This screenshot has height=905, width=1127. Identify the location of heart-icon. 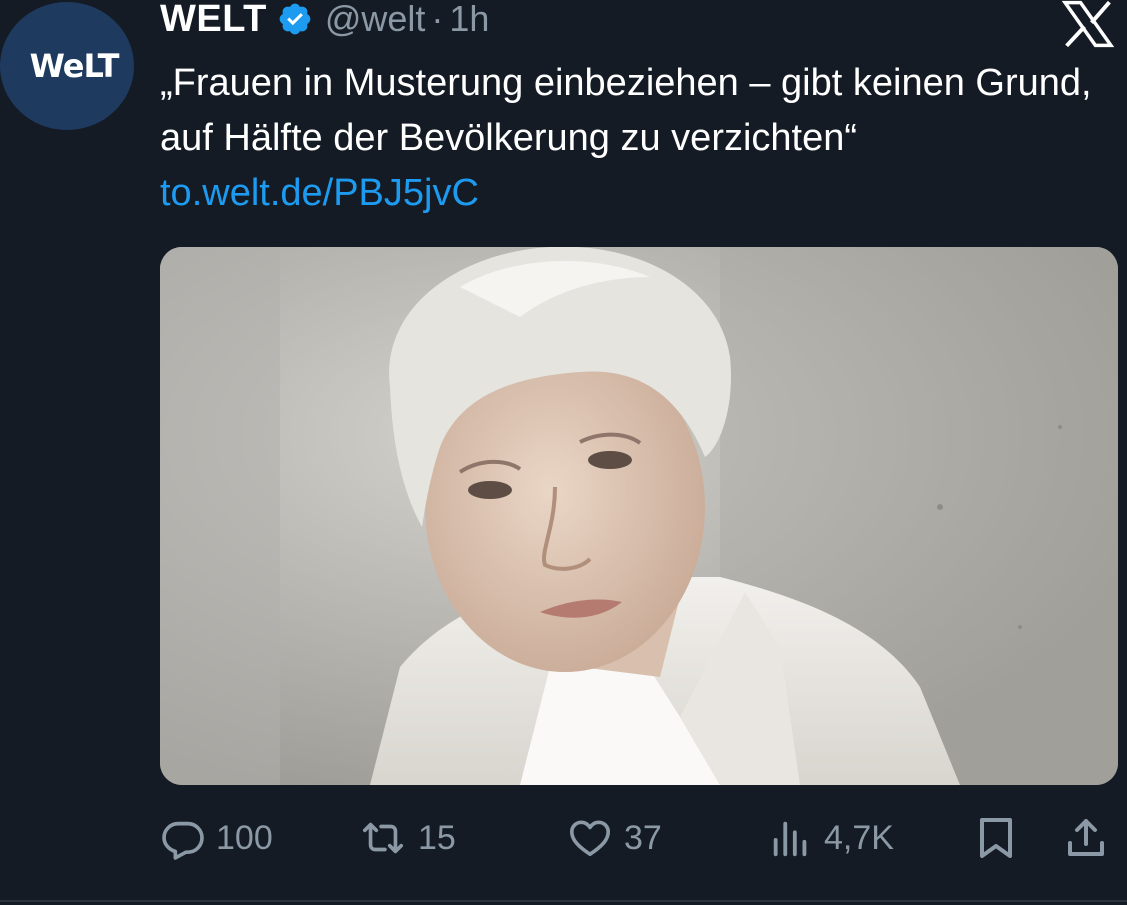
(590, 838).